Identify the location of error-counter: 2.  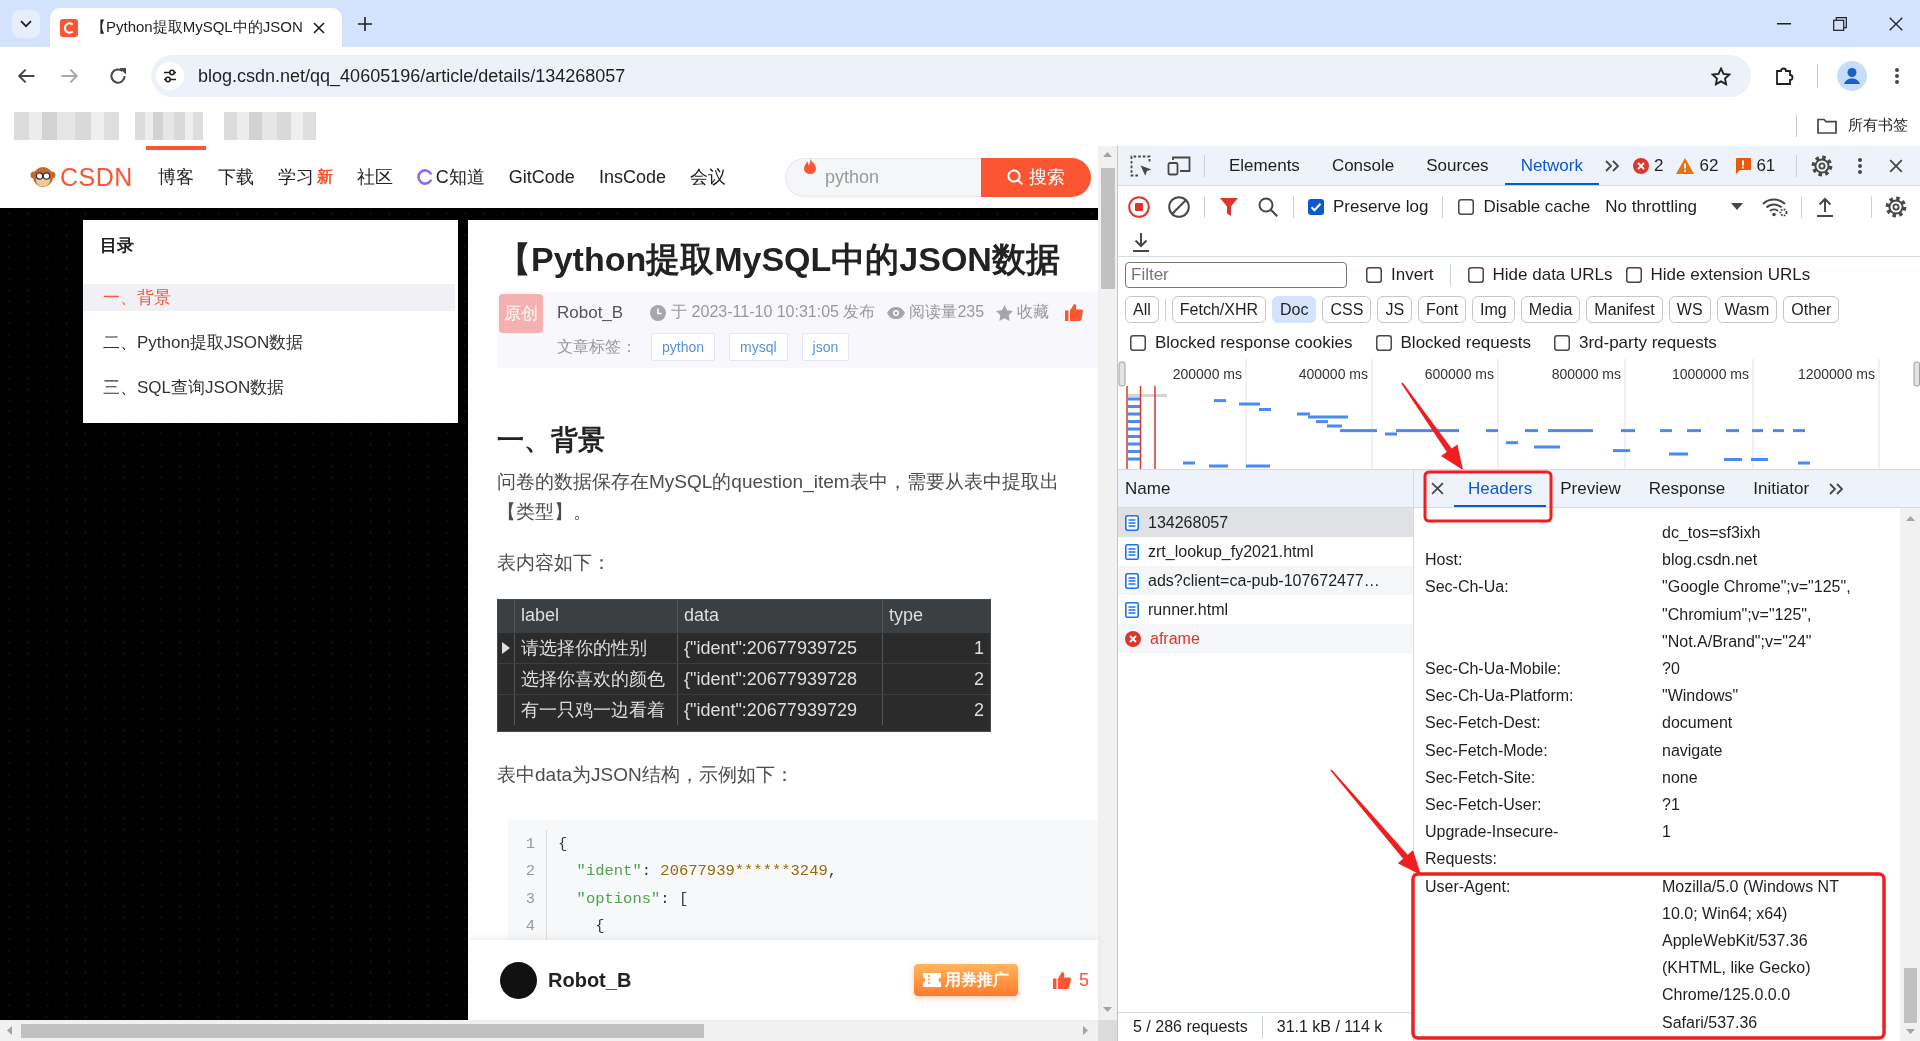
(1648, 165).